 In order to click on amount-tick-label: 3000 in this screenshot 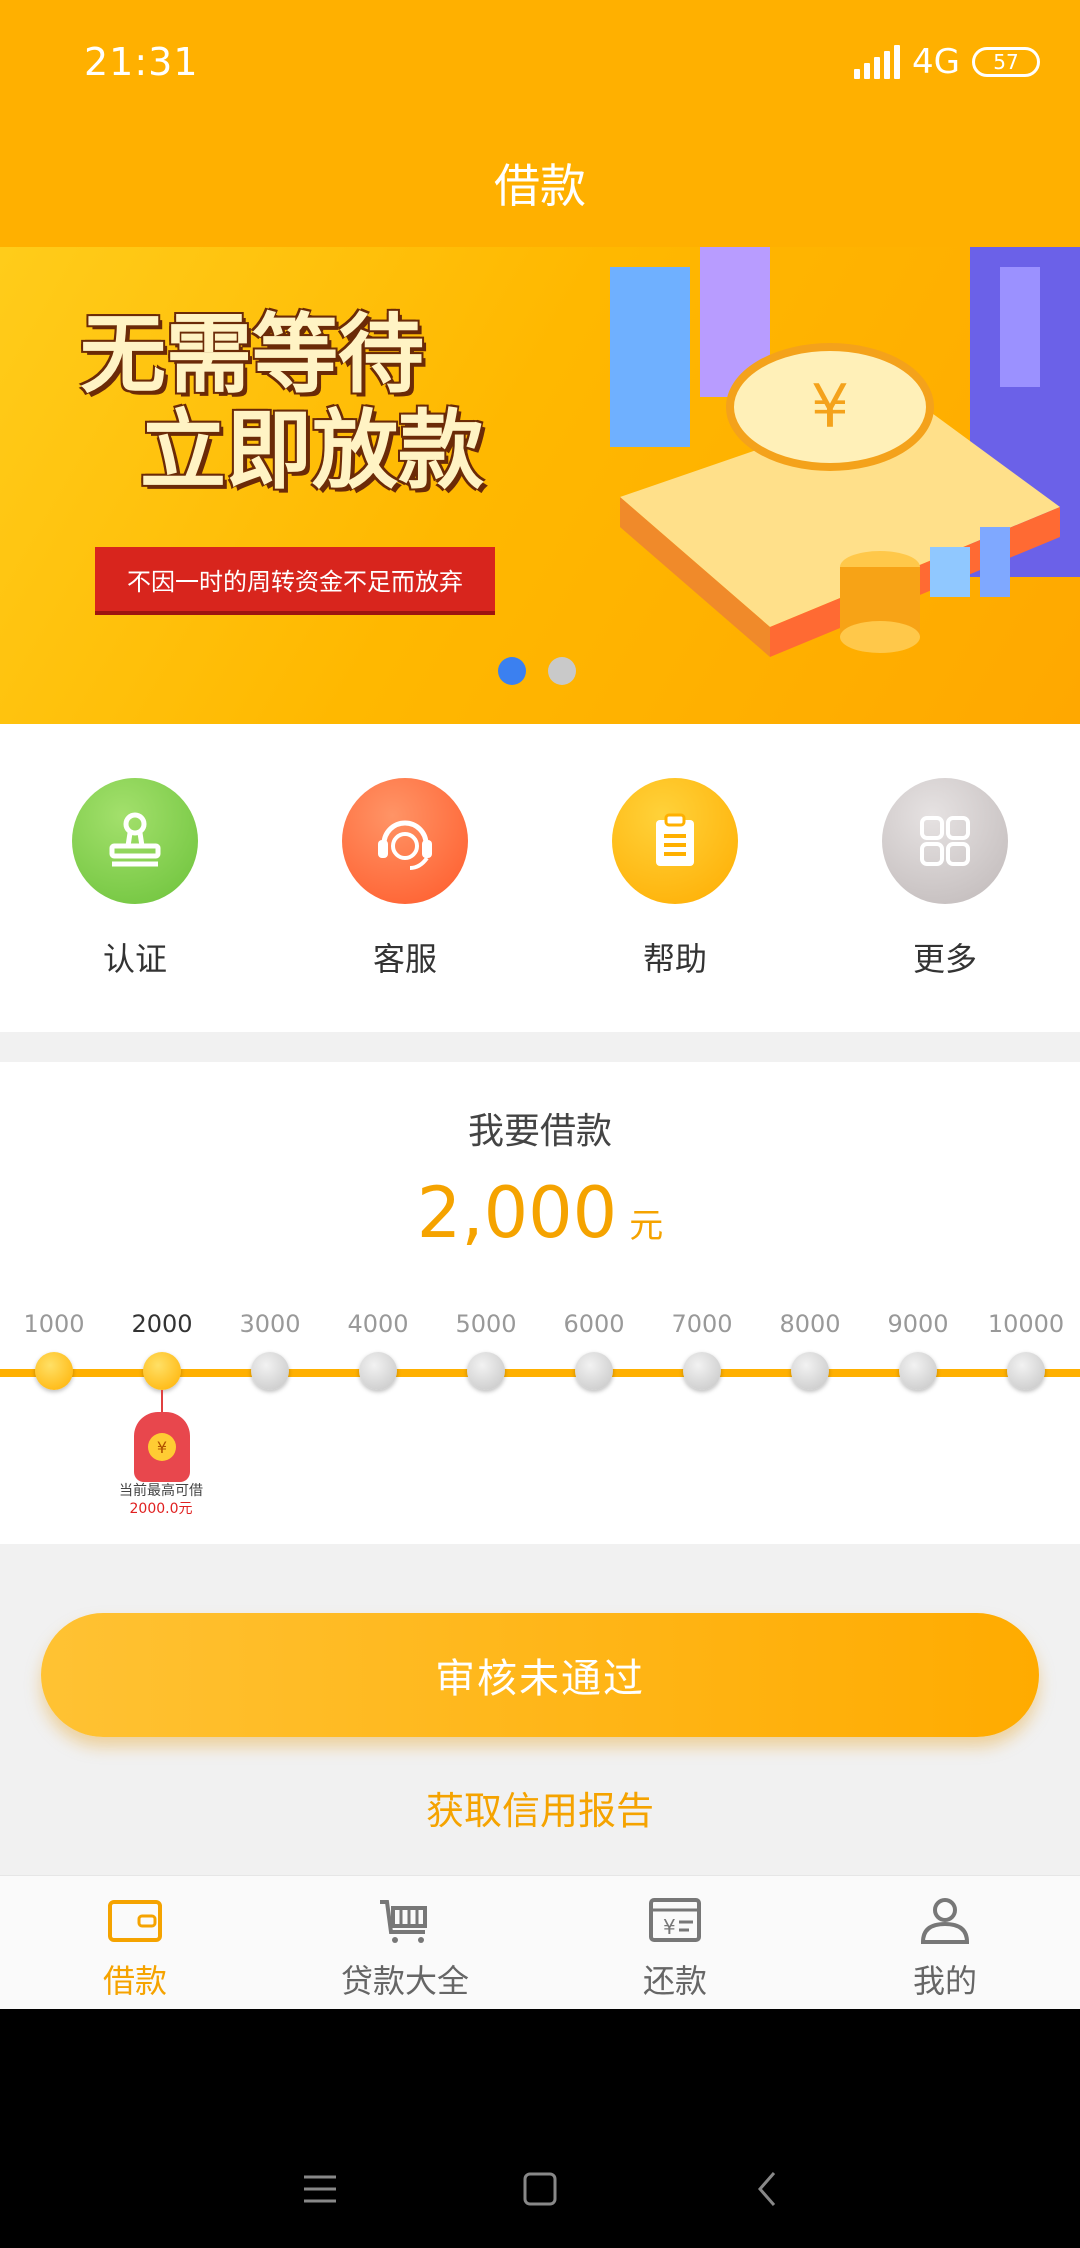, I will do `click(270, 1324)`.